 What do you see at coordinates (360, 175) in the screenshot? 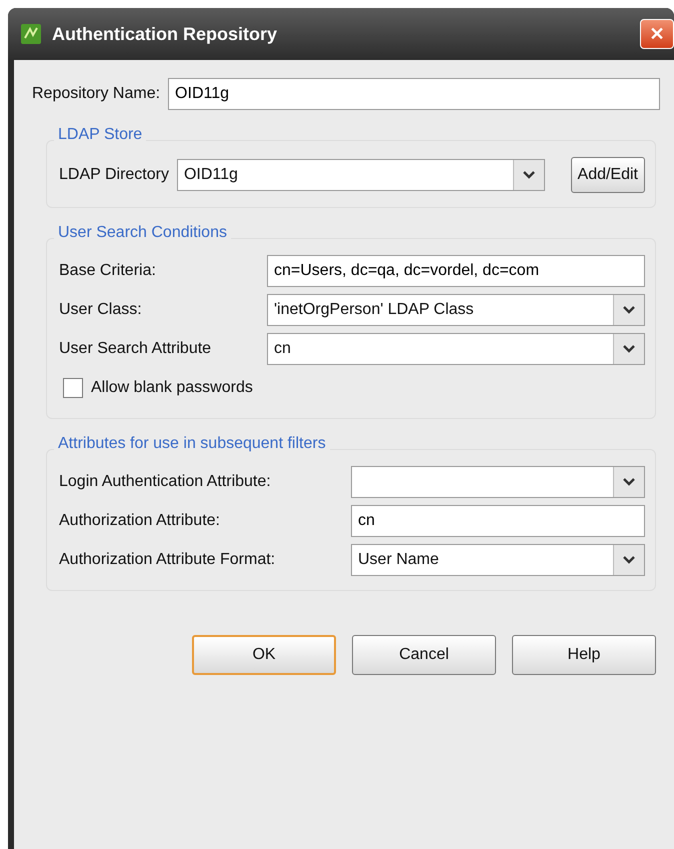
I see `dropdown-field: OID11g` at bounding box center [360, 175].